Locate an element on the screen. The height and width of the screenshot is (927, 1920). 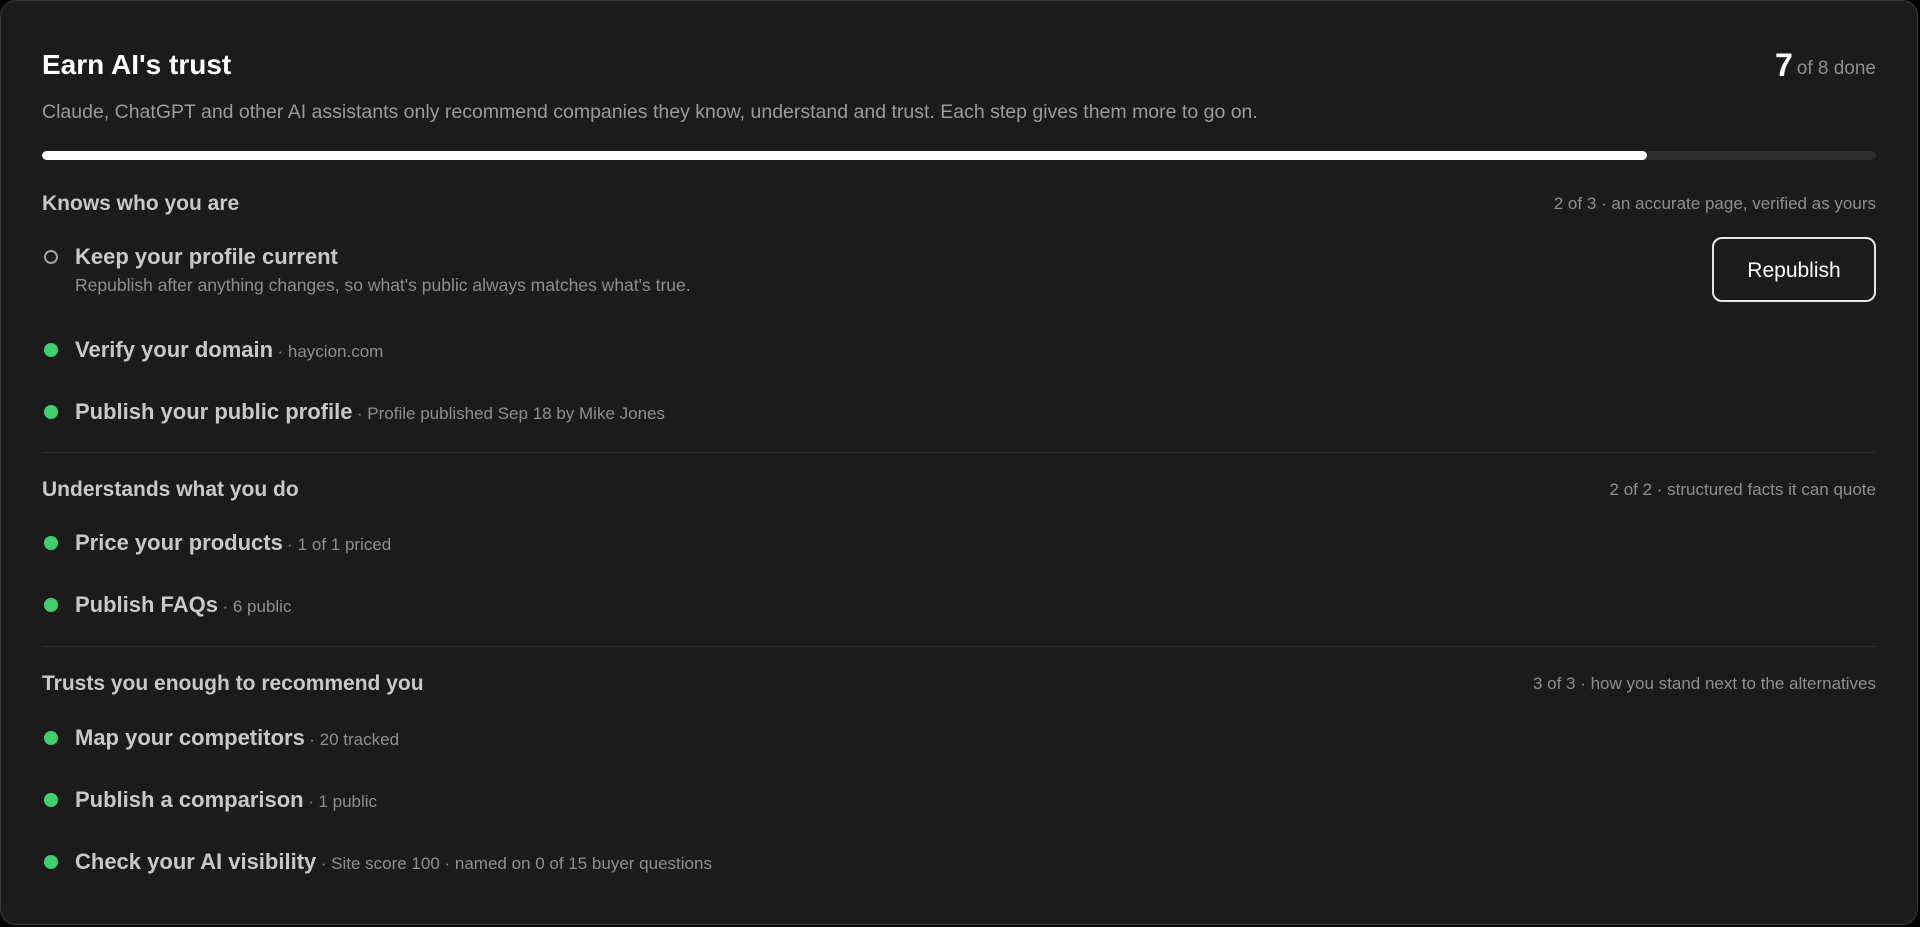
item-label: Map your competitors is located at coordinates (190, 737).